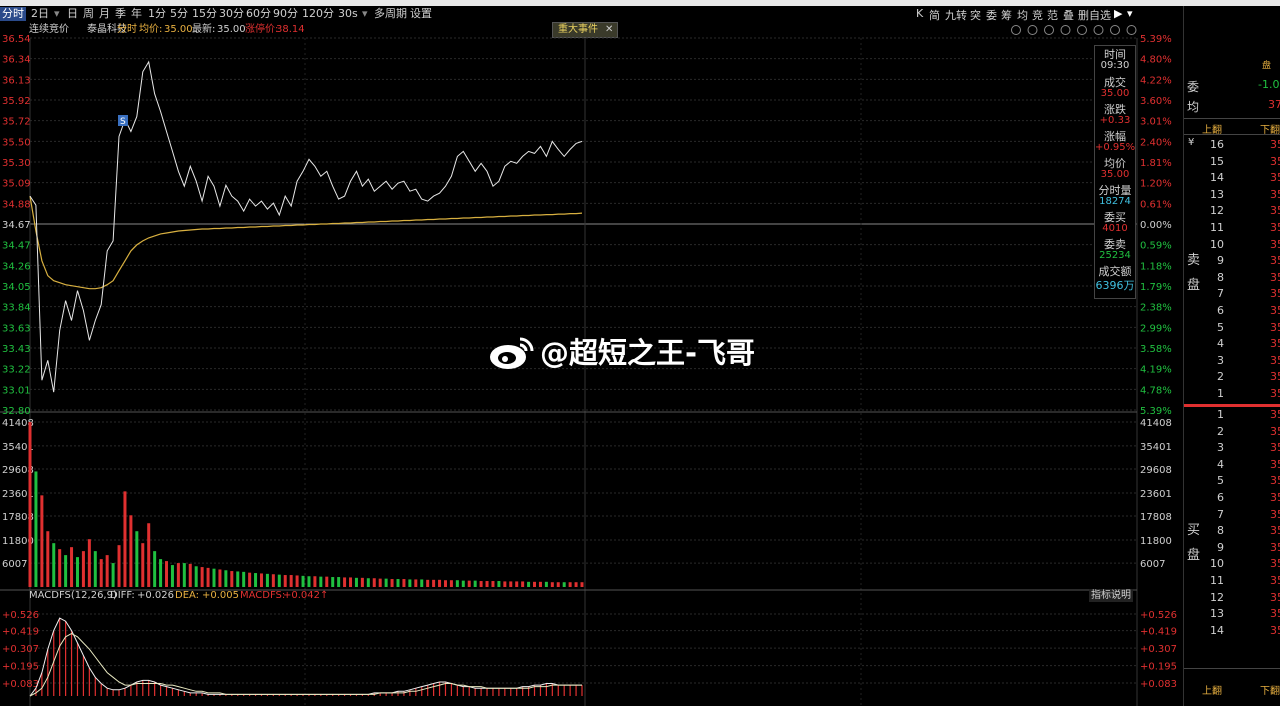 This screenshot has width=1280, height=706. Describe the element at coordinates (1232, 312) in the screenshot. I see `sell-level-row: 6 35` at that location.